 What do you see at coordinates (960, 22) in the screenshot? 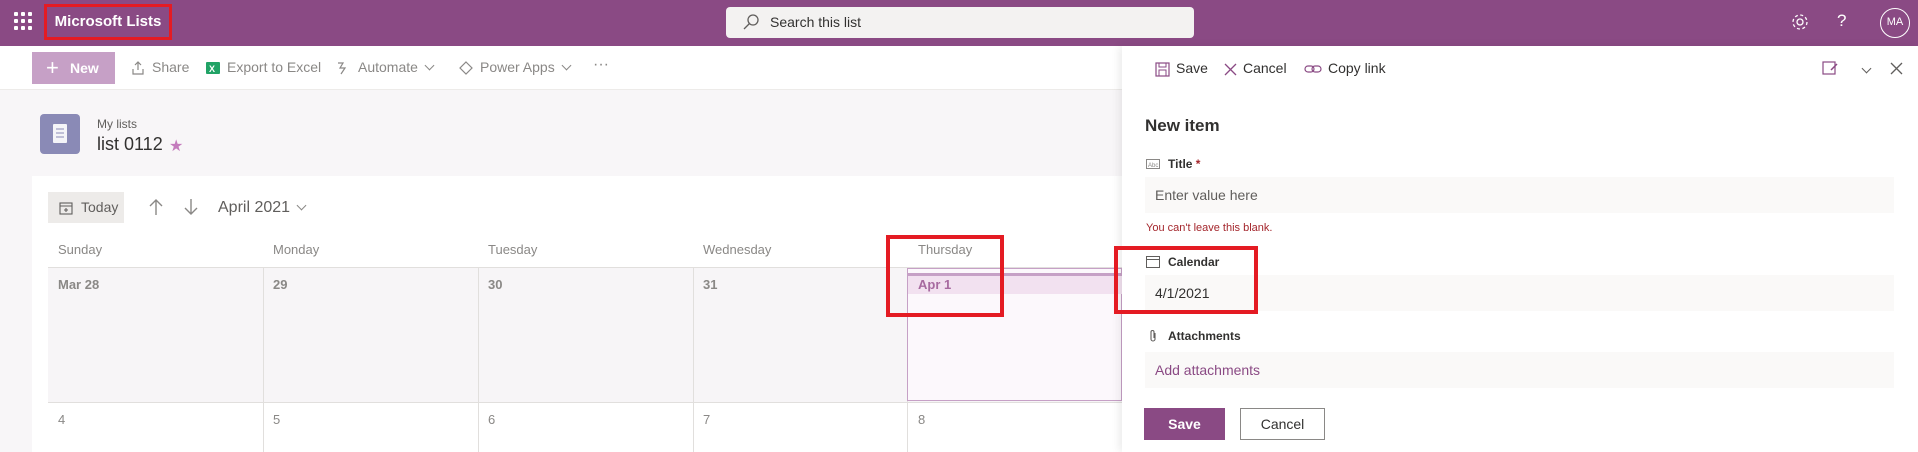
I see `search-box: Search this list` at bounding box center [960, 22].